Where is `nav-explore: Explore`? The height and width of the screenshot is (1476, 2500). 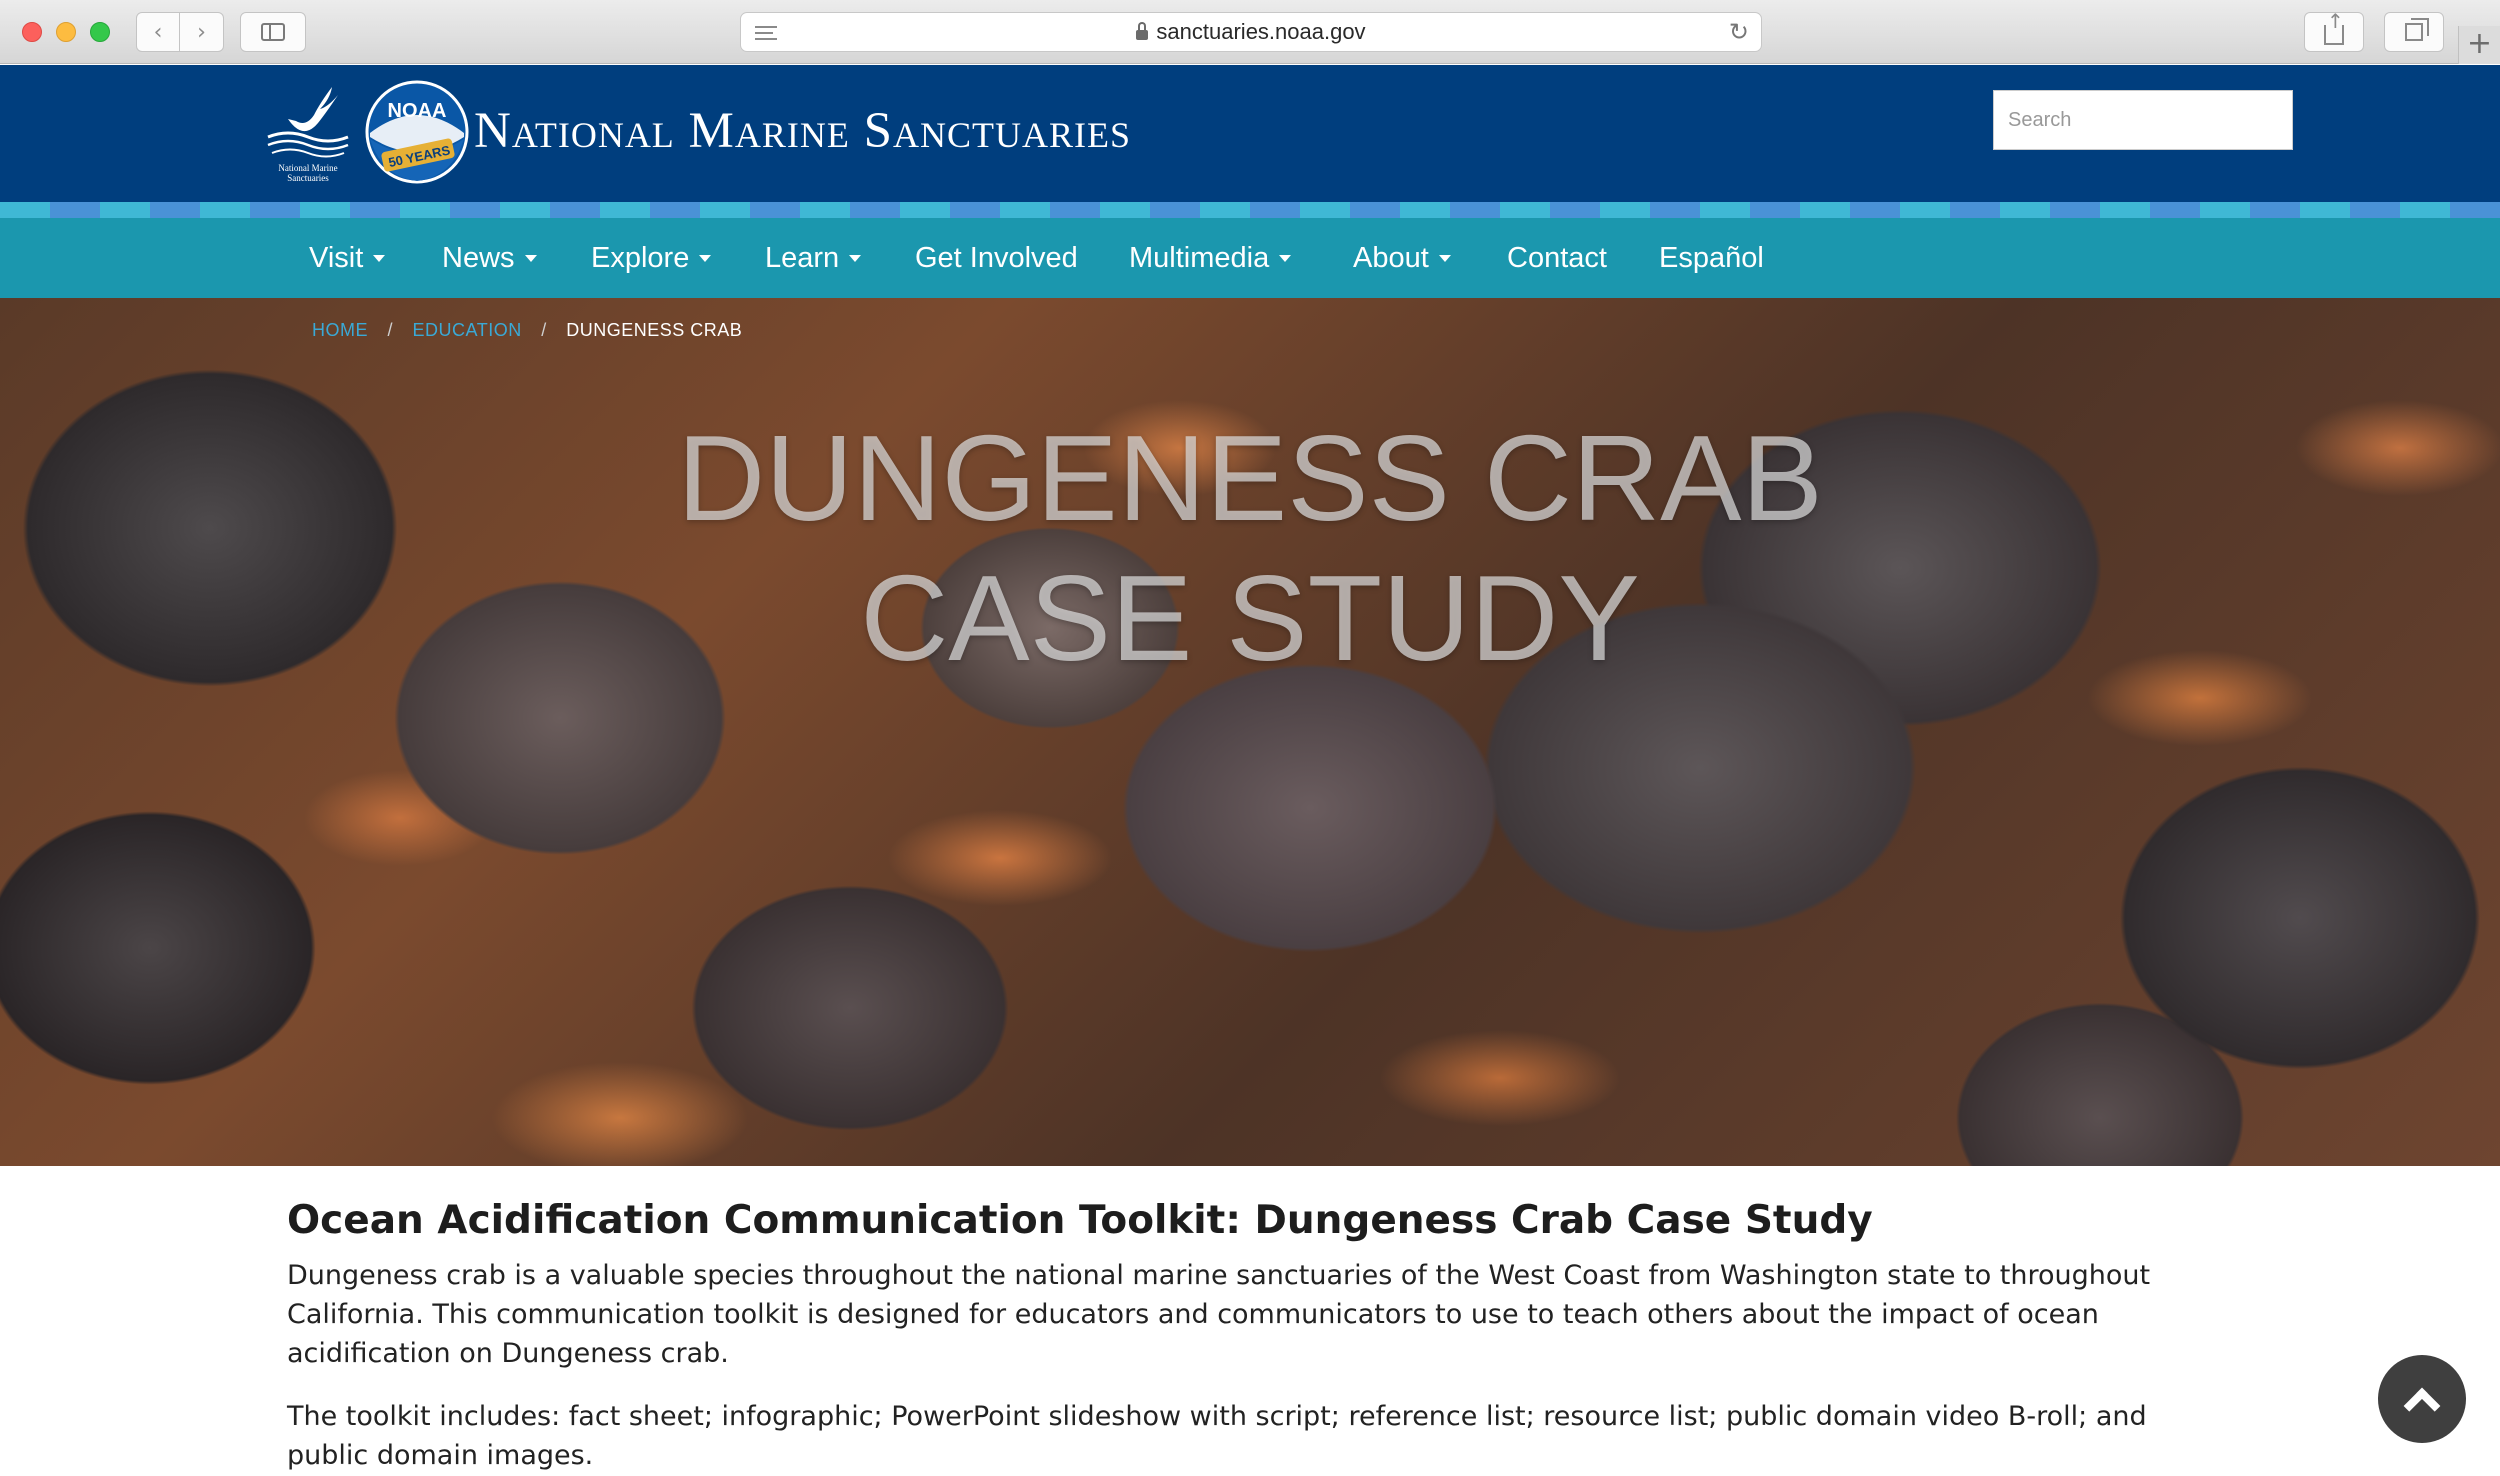
nav-explore: Explore is located at coordinates (651, 258).